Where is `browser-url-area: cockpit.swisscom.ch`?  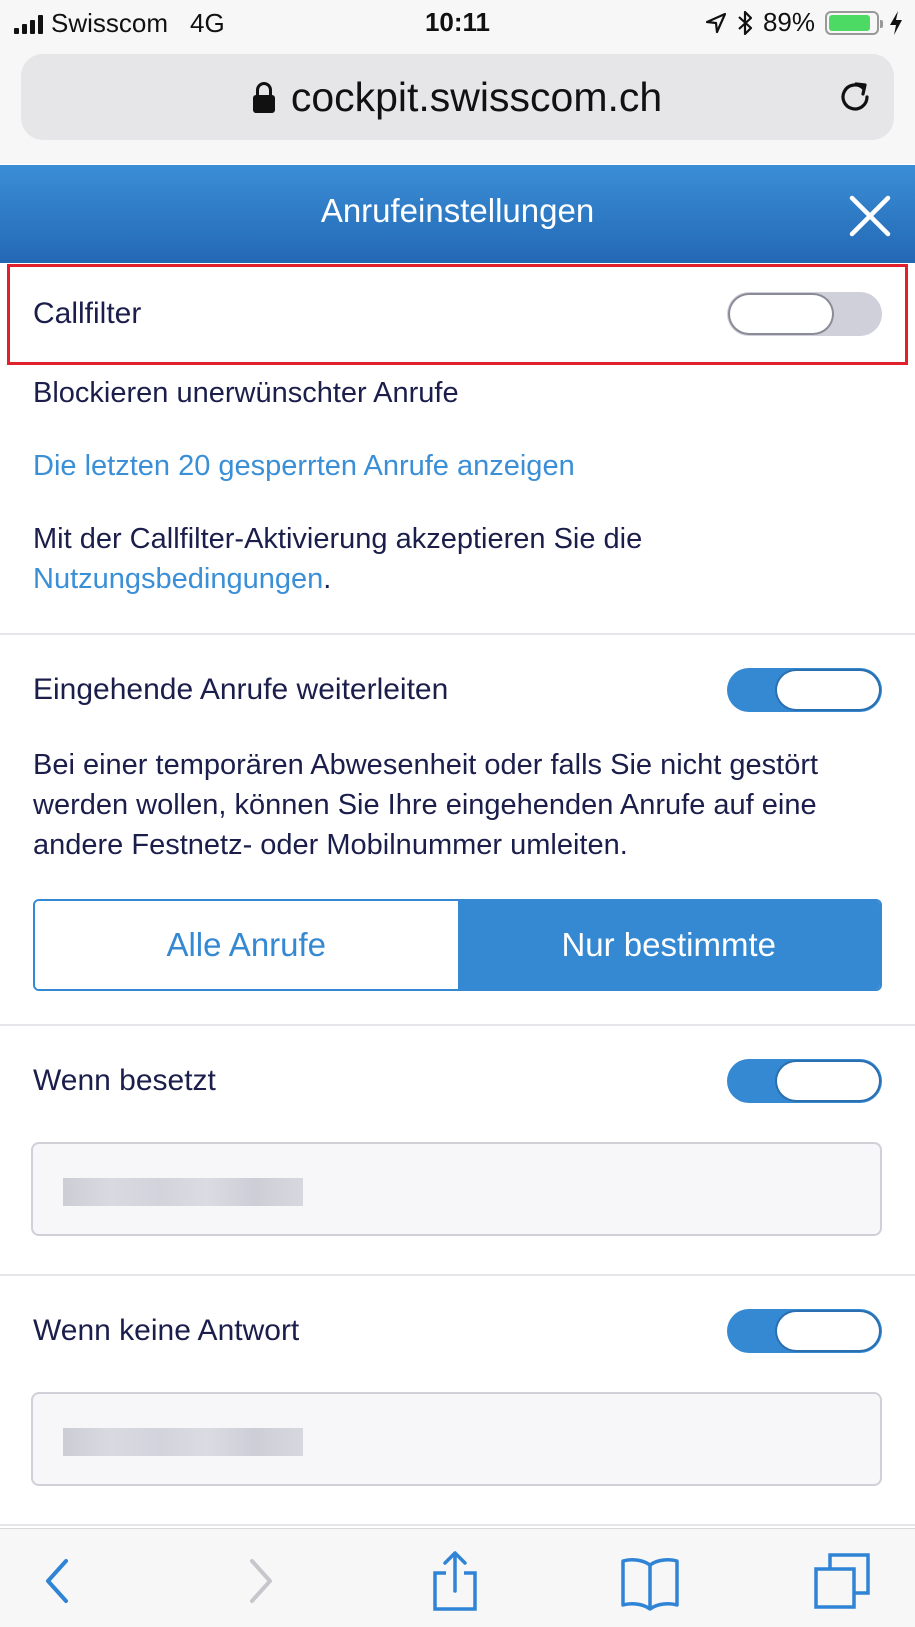 browser-url-area: cockpit.swisscom.ch is located at coordinates (457, 105).